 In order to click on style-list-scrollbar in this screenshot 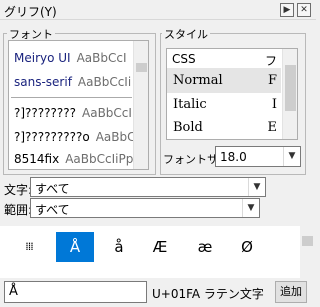, I will do `click(289, 94)`.